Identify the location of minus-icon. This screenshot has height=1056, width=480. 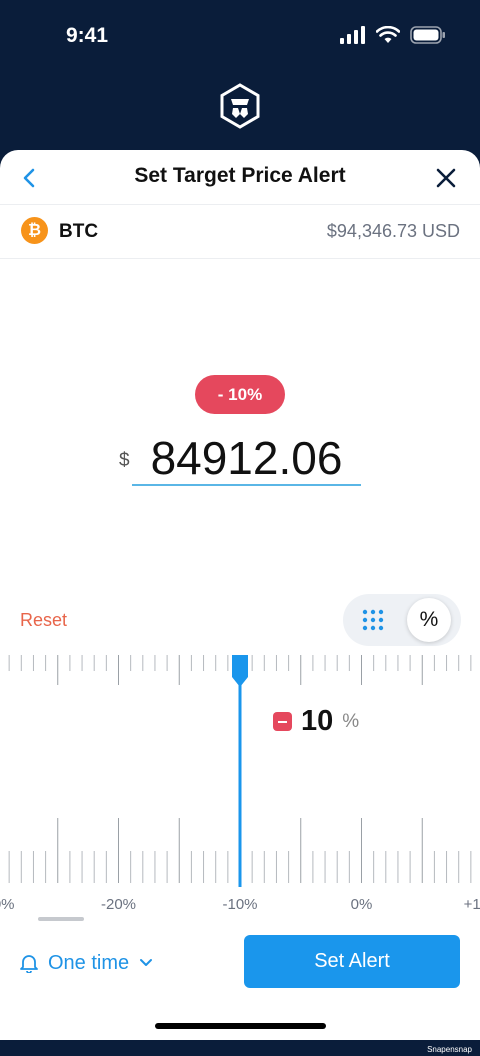
(282, 721).